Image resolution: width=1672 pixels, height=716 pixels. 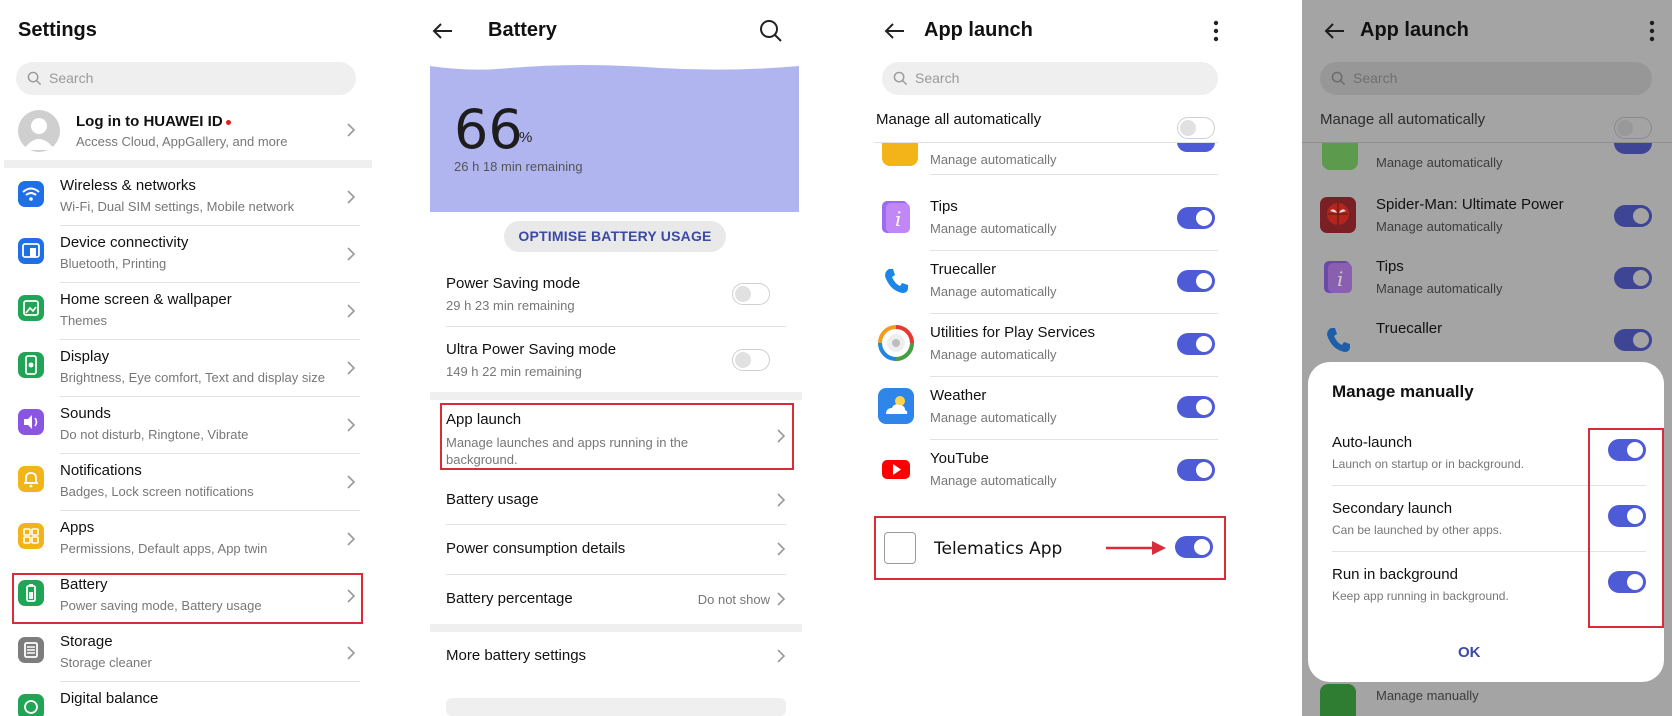 What do you see at coordinates (1469, 652) in the screenshot?
I see `ok-button: OK` at bounding box center [1469, 652].